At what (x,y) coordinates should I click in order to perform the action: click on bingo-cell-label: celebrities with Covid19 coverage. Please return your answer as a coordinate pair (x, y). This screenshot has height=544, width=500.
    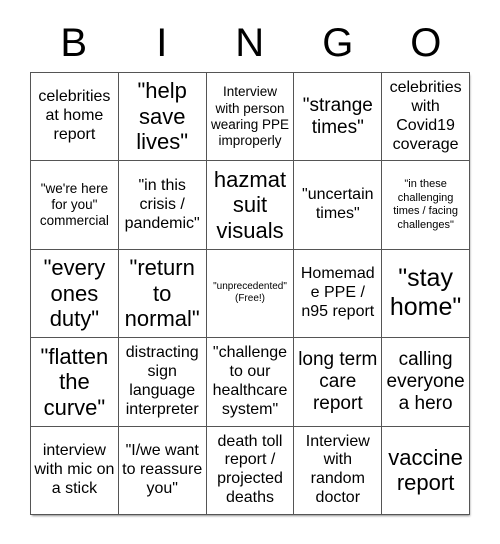
    Looking at the image, I should click on (425, 115).